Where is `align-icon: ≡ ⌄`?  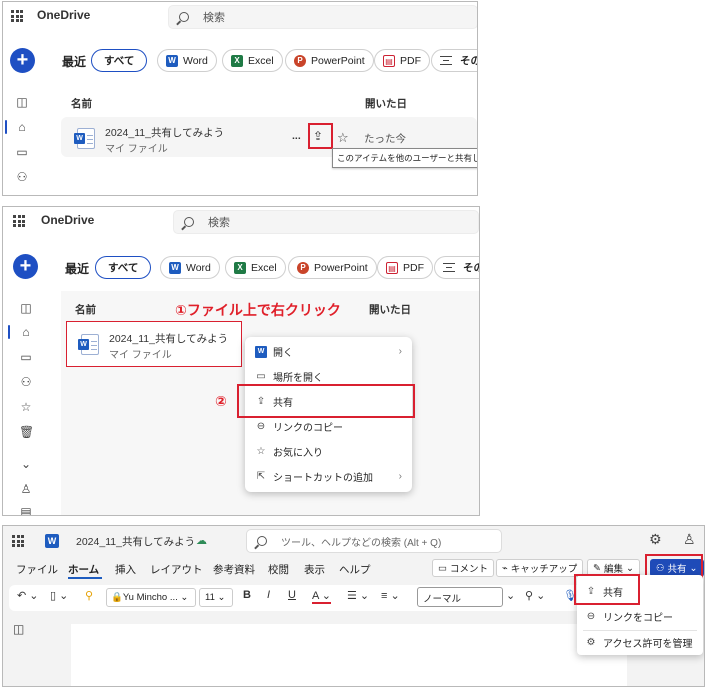
align-icon: ≡ ⌄ is located at coordinates (390, 595).